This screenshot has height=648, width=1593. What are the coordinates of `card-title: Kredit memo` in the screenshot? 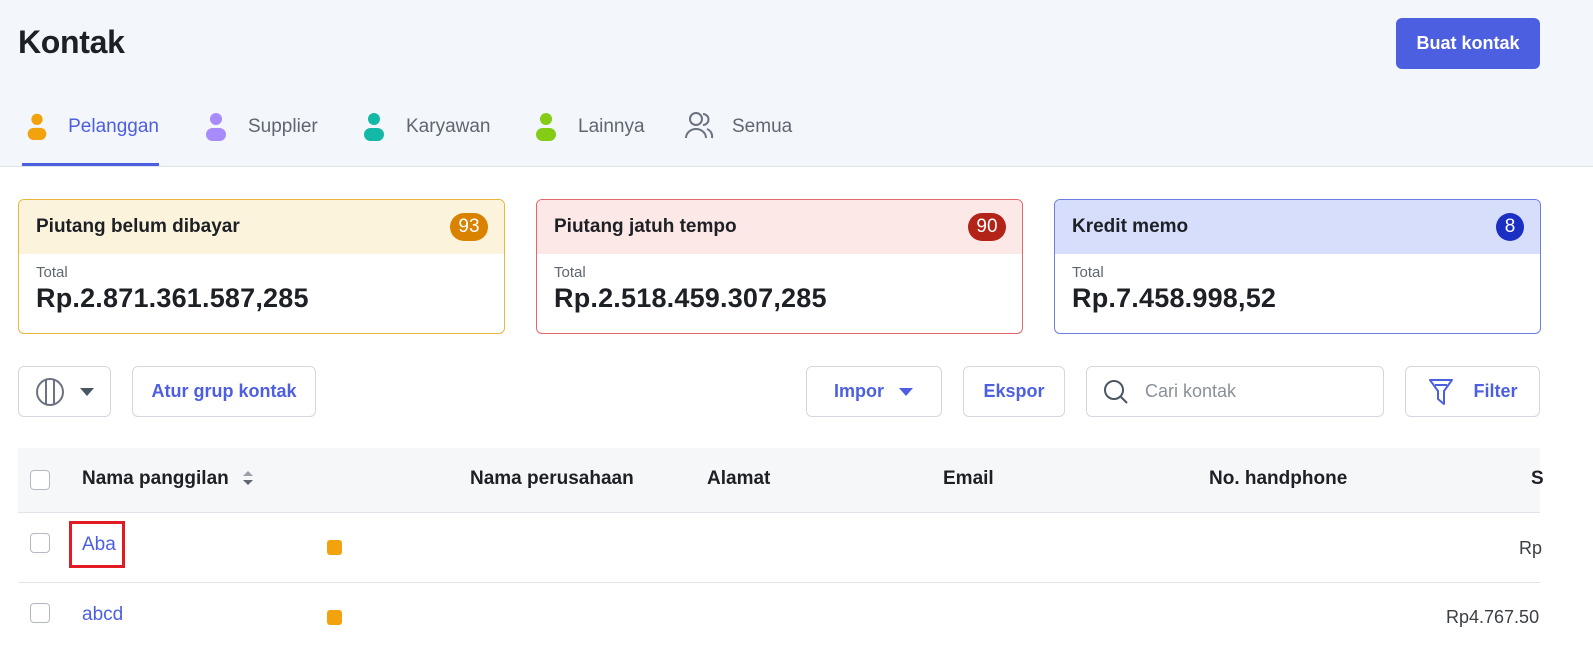 It's located at (1130, 226).